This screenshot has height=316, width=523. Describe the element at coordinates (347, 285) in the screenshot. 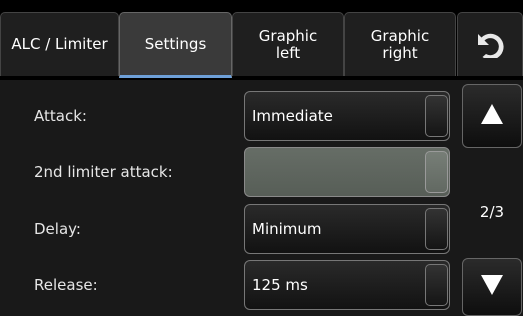

I see `release-select: 125 ms` at that location.